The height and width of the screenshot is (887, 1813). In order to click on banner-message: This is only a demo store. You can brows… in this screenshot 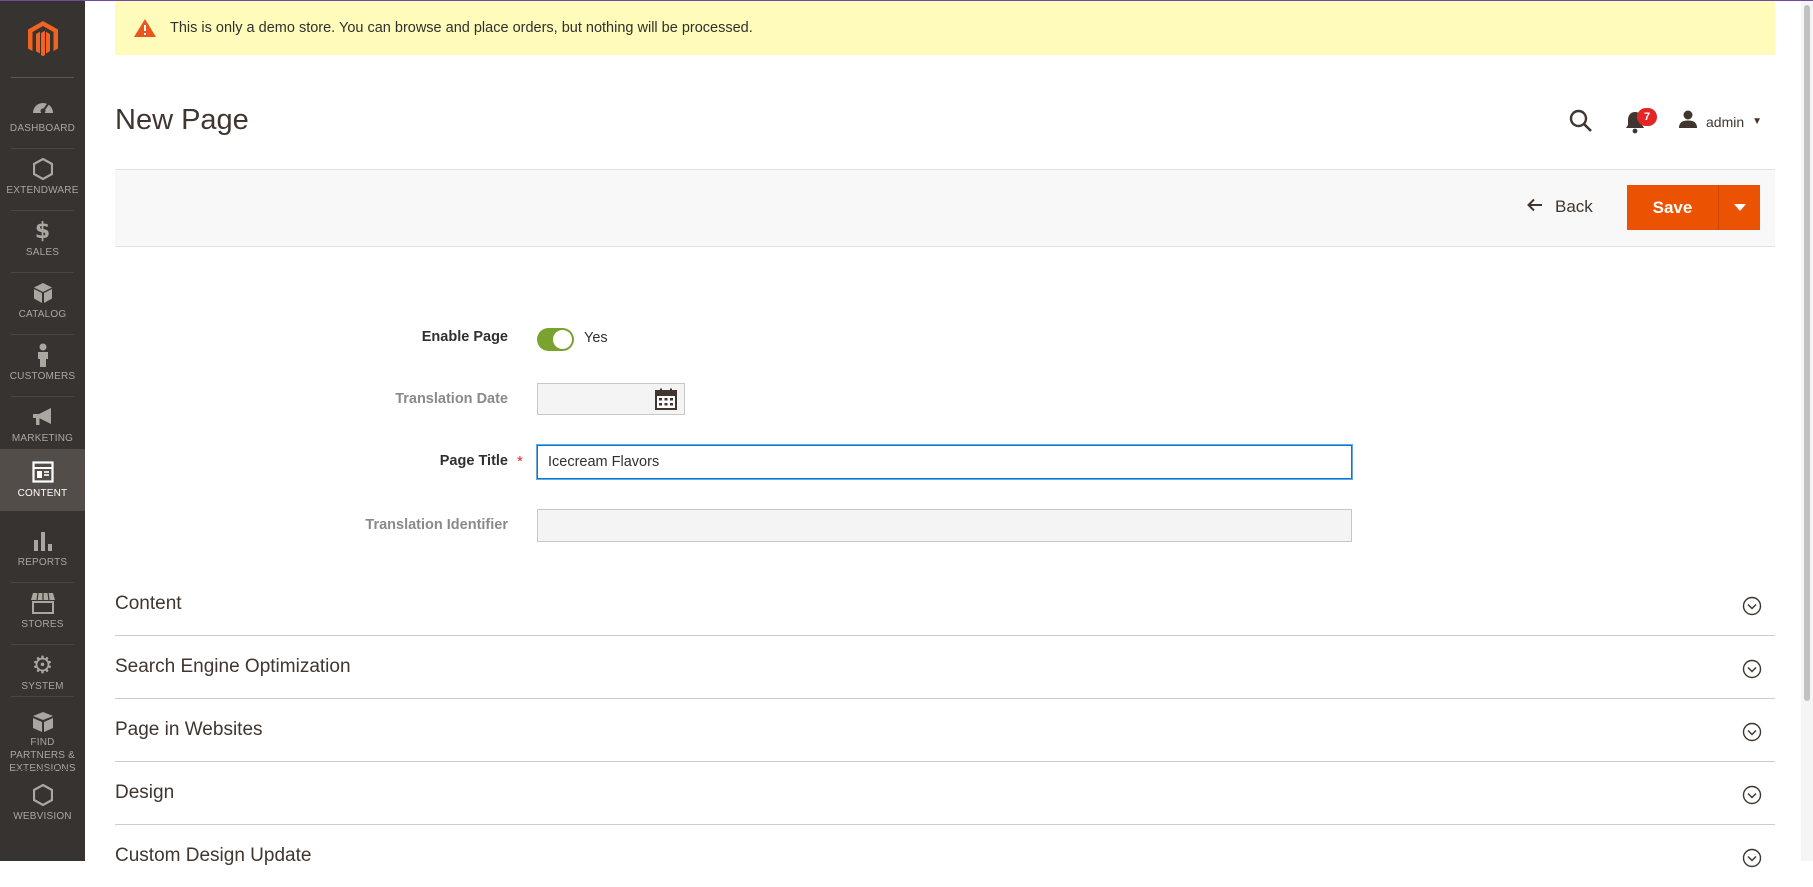, I will do `click(461, 28)`.